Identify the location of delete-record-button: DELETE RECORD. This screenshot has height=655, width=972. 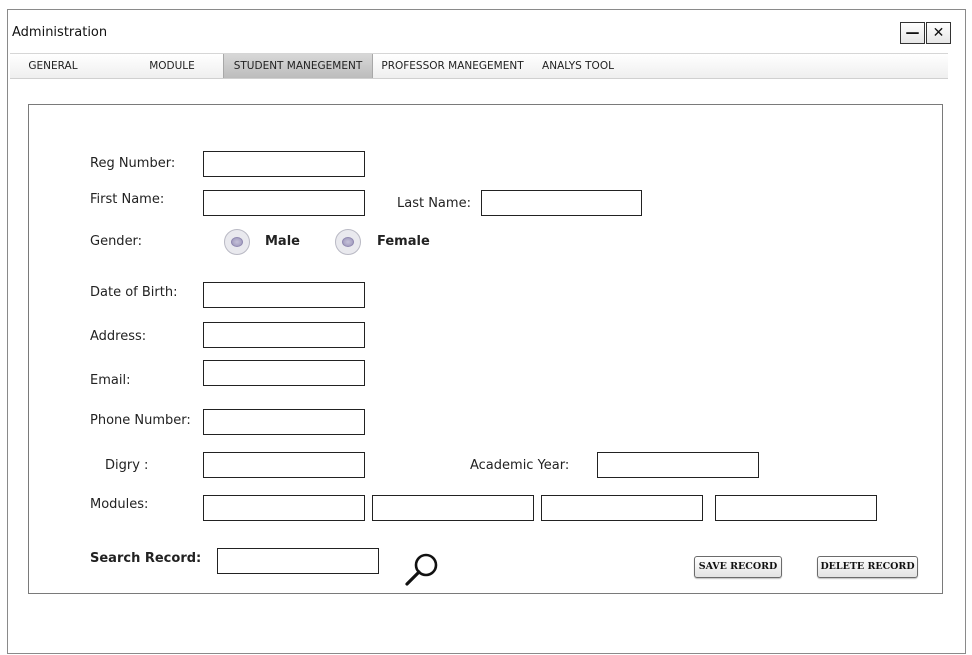
(867, 567).